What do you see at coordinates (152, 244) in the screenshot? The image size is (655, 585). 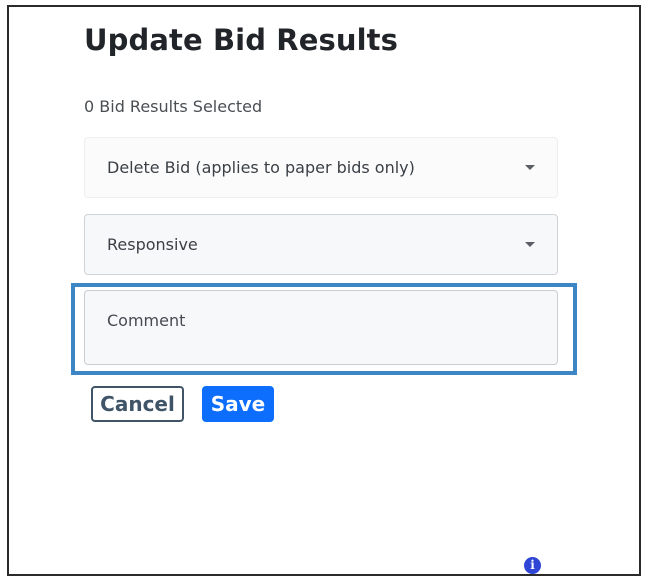 I see `responsiveness-select-value: Responsive` at bounding box center [152, 244].